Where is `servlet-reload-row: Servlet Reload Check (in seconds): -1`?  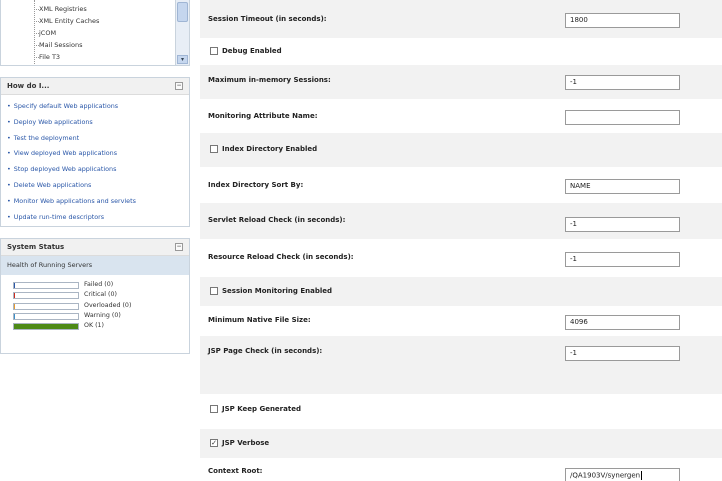 servlet-reload-row: Servlet Reload Check (in seconds): -1 is located at coordinates (461, 221).